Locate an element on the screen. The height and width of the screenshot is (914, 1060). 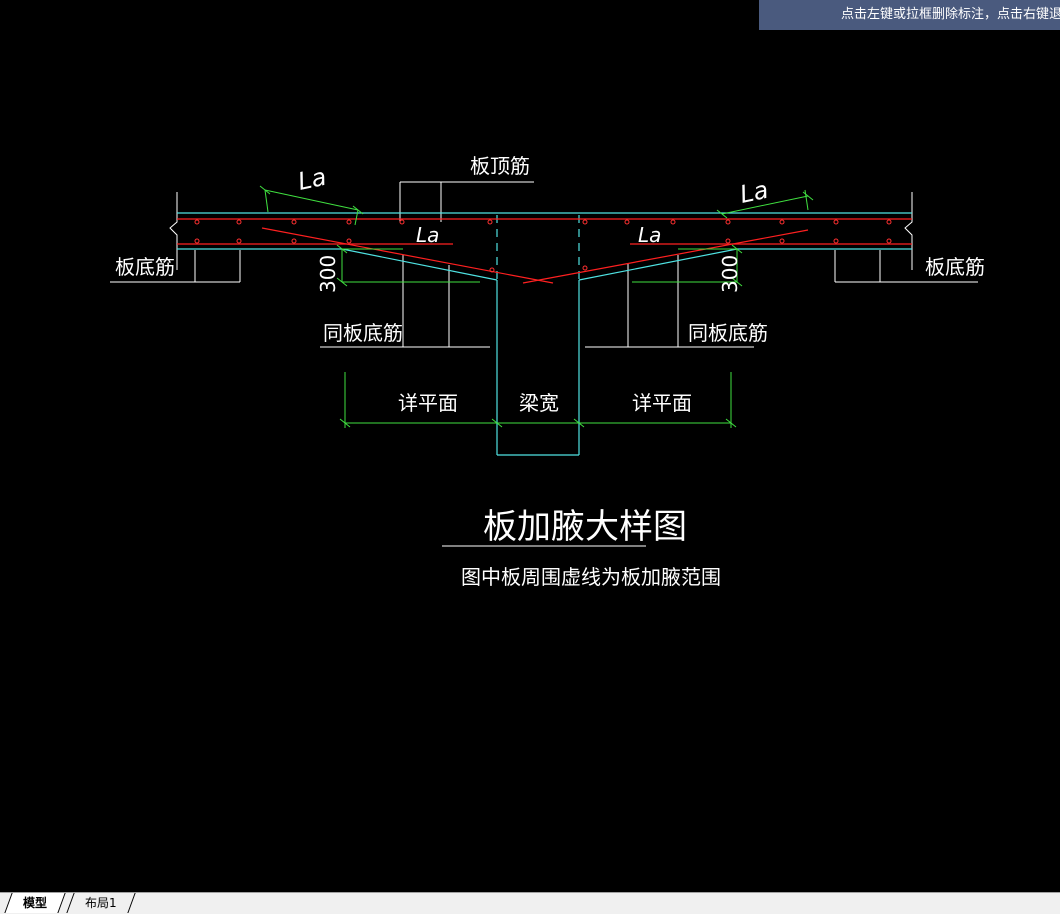
label-top-bar: 板顶筋 is located at coordinates (500, 166).